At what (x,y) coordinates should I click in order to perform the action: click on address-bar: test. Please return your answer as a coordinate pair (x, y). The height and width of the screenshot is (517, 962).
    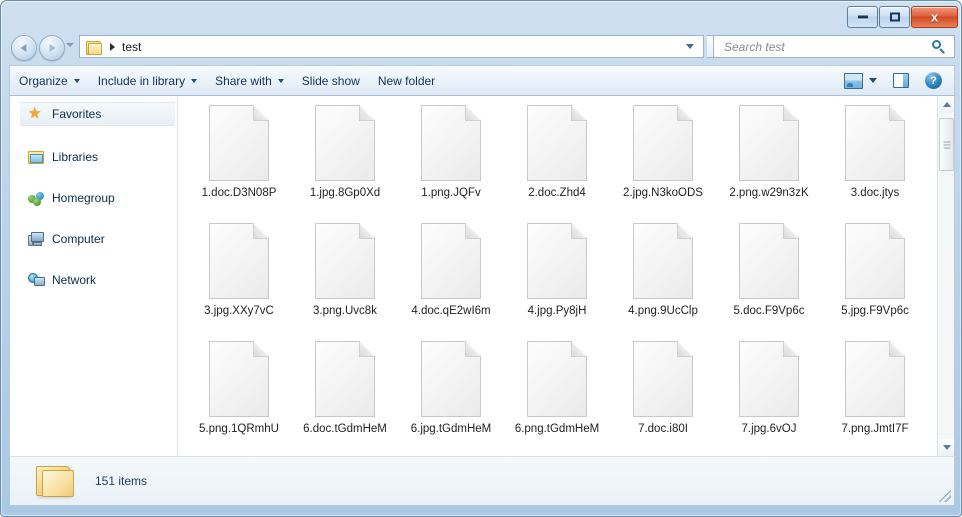
    Looking at the image, I should click on (391, 46).